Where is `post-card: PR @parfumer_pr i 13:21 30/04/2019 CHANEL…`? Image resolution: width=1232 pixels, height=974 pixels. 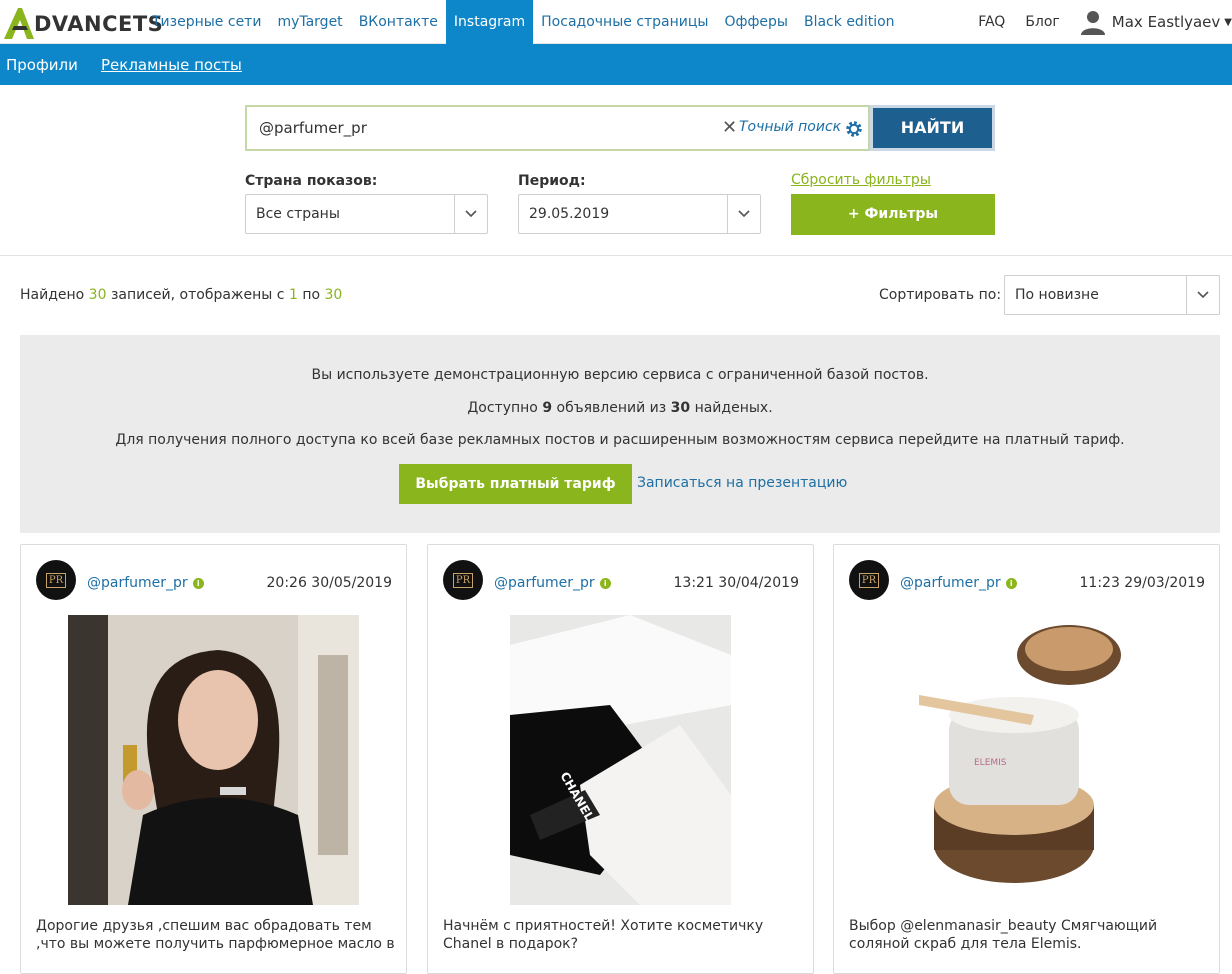 post-card: PR @parfumer_pr i 13:21 30/04/2019 CHANEL… is located at coordinates (620, 759).